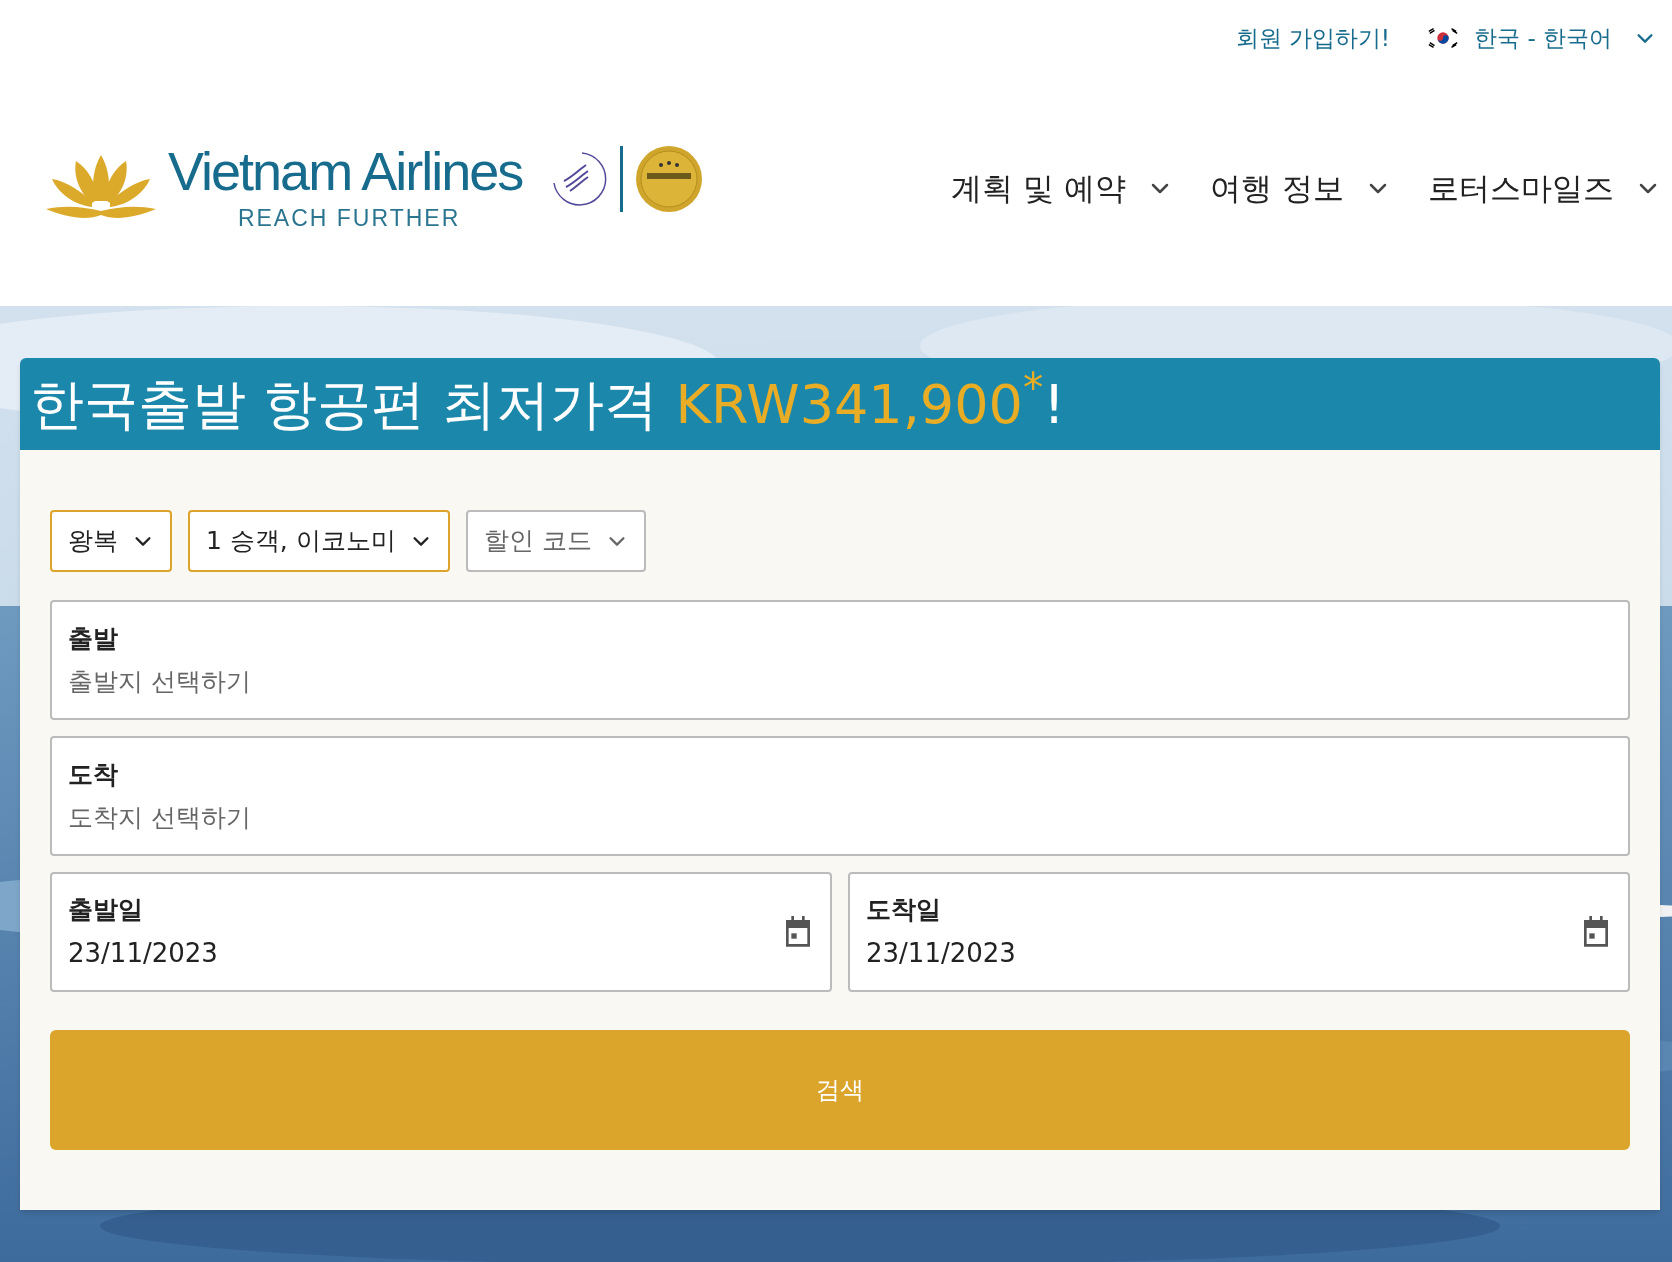 The height and width of the screenshot is (1262, 1672). What do you see at coordinates (345, 170) in the screenshot?
I see `brand-name: Vietnam Airlines` at bounding box center [345, 170].